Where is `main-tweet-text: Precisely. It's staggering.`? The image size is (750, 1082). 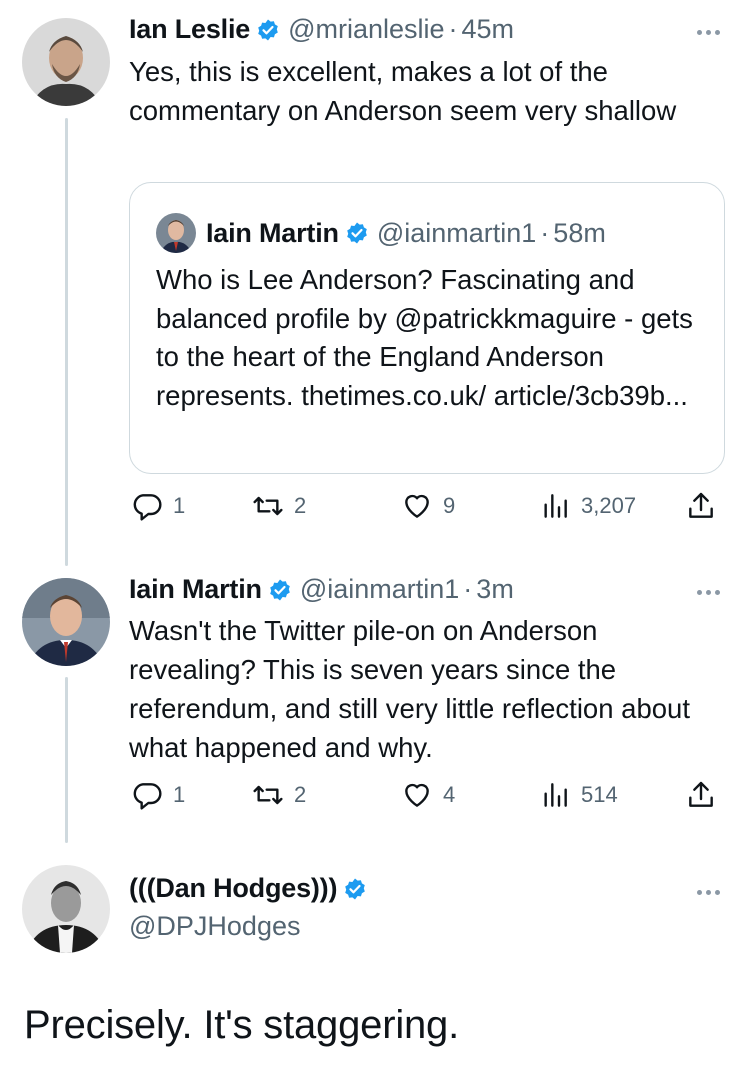
main-tweet-text: Precisely. It's staggering. is located at coordinates (242, 1025).